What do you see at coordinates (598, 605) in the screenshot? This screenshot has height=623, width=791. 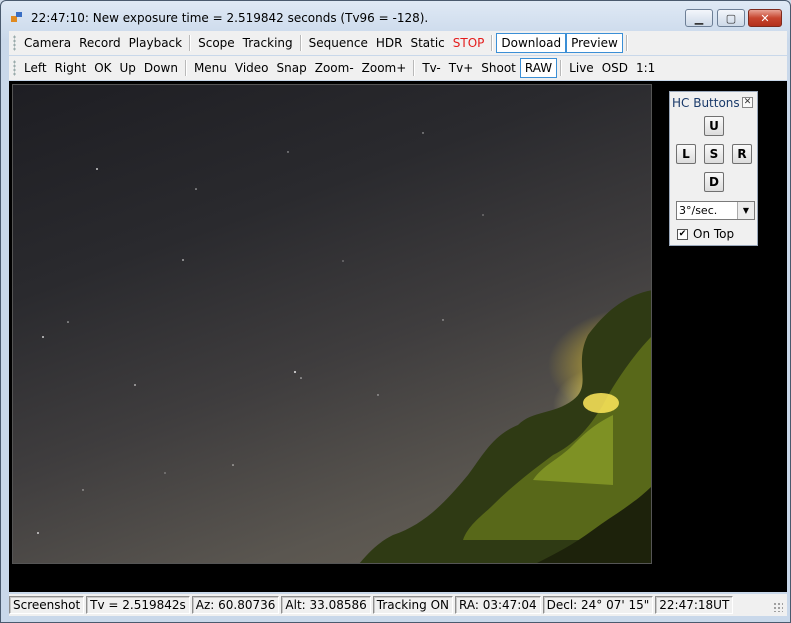 I see `status-decl: Decl: 24° 07' 15"` at bounding box center [598, 605].